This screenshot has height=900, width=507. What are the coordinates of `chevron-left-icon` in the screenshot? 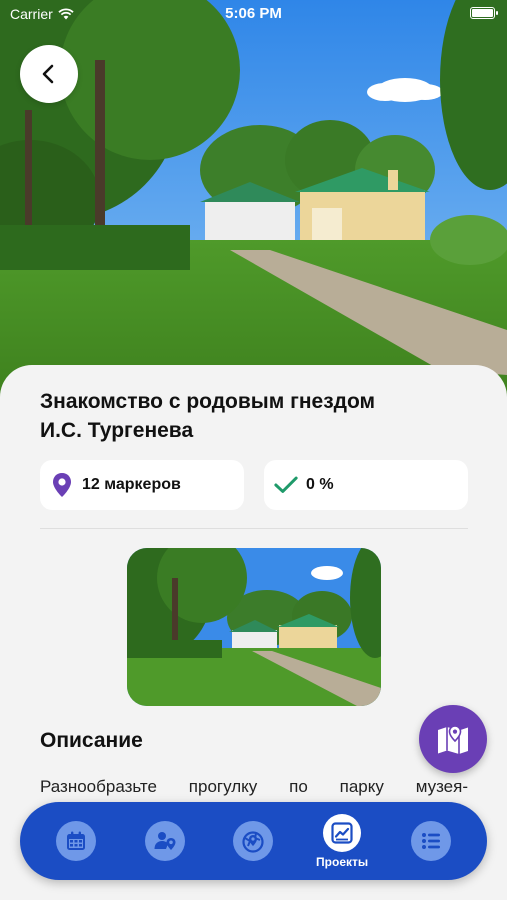 It's located at (48, 74).